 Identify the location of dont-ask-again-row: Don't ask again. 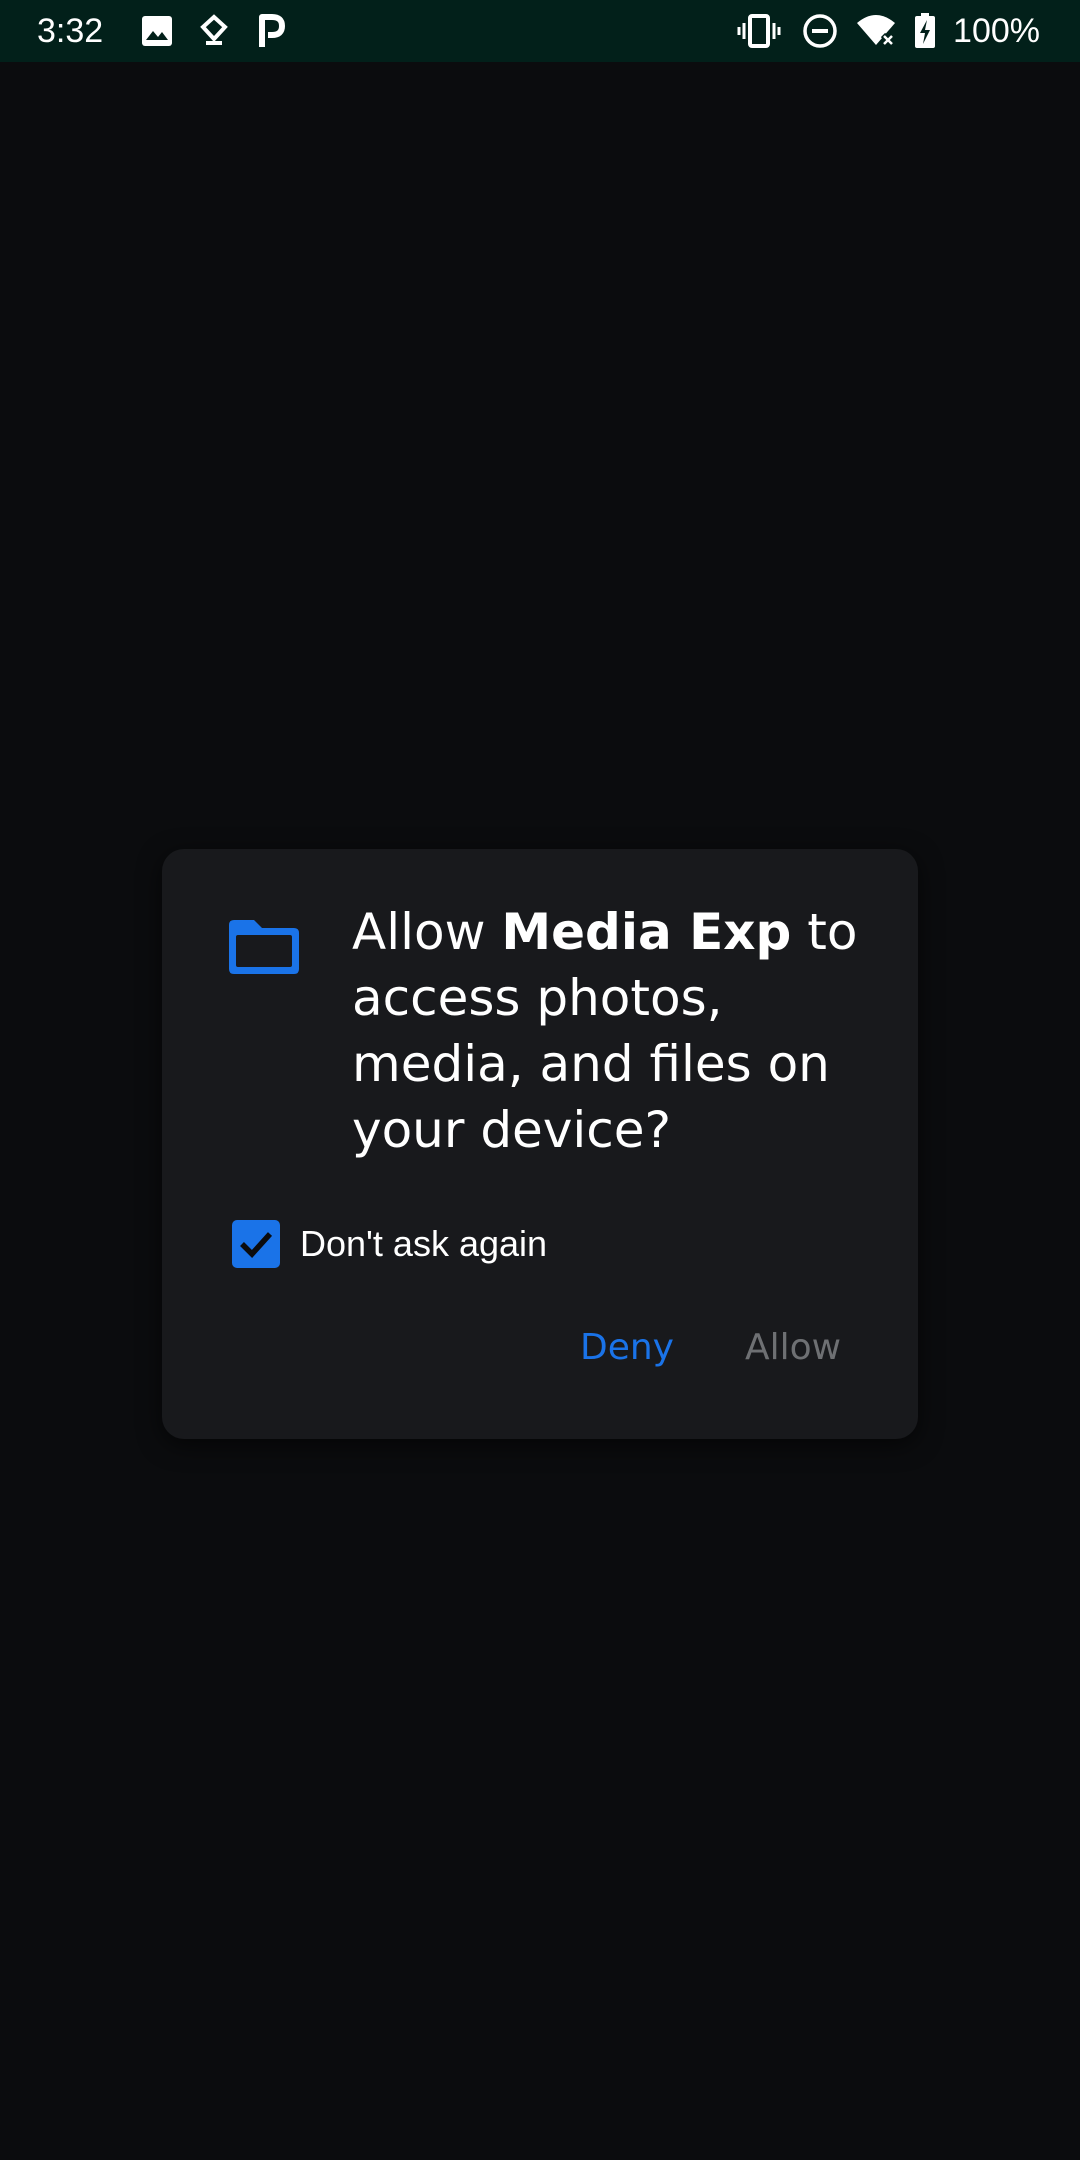
(389, 1244).